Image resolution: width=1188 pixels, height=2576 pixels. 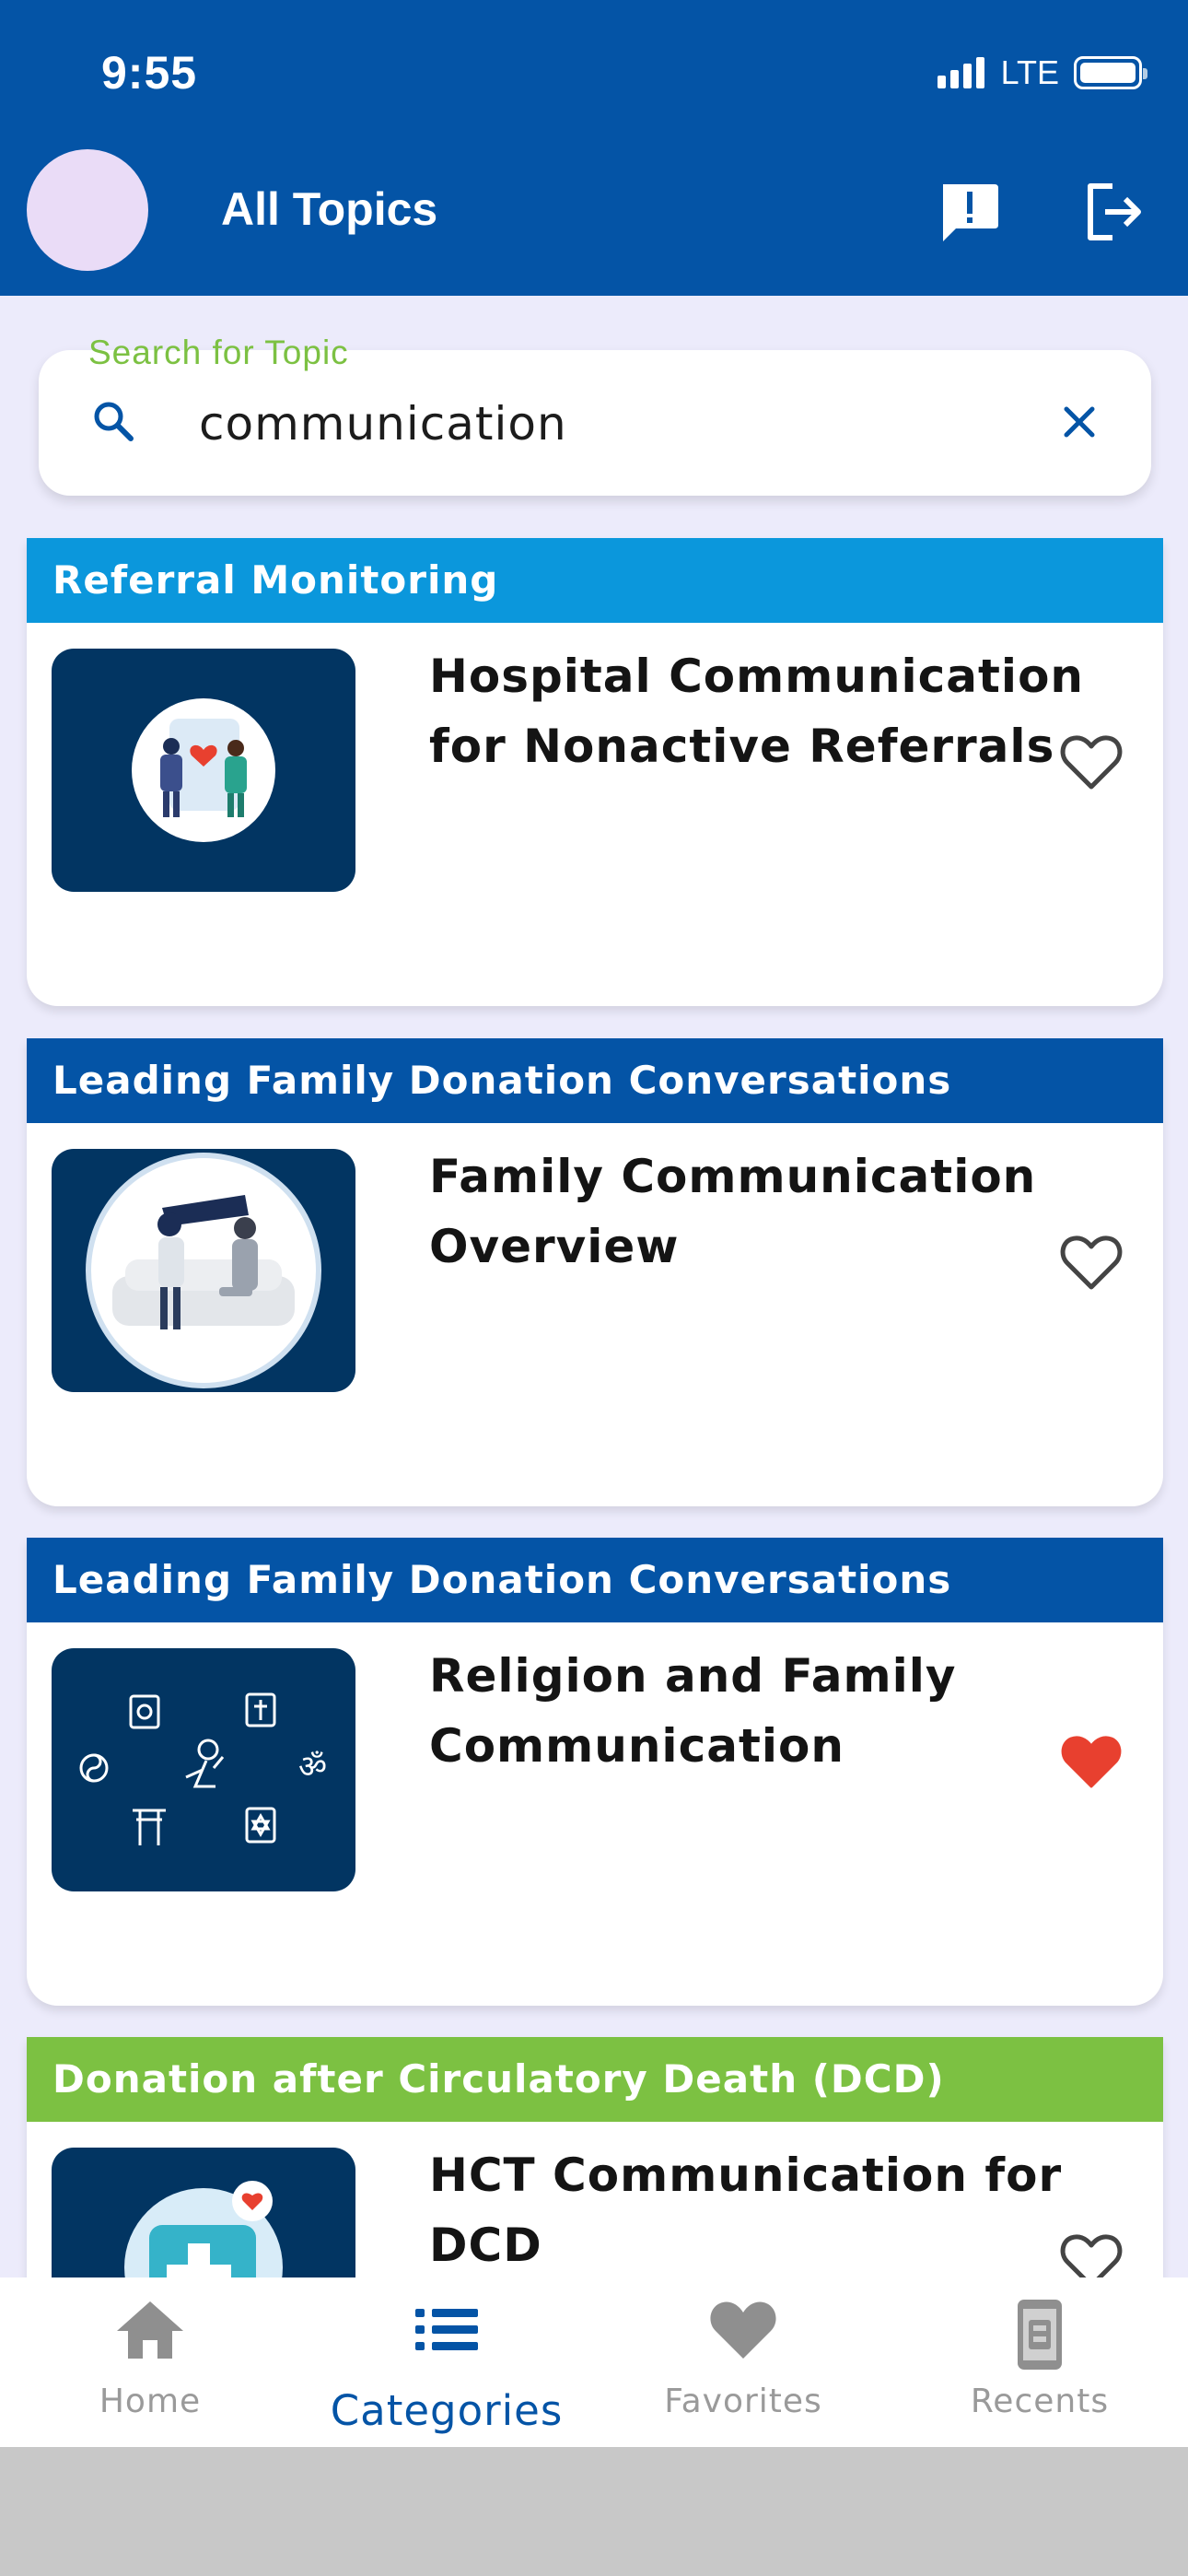 I want to click on network-label: LTE, so click(x=1029, y=72).